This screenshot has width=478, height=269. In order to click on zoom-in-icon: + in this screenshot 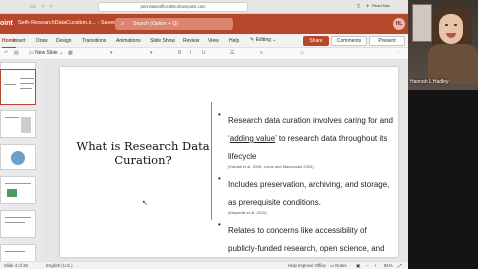, I will do `click(375, 265)`.